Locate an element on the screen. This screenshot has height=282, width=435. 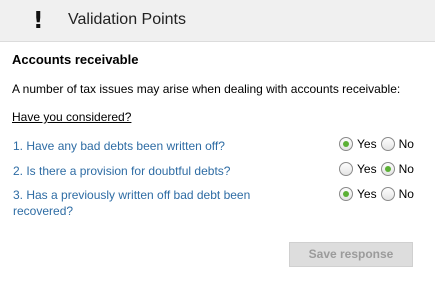
question-2-yes-radio is located at coordinates (346, 169).